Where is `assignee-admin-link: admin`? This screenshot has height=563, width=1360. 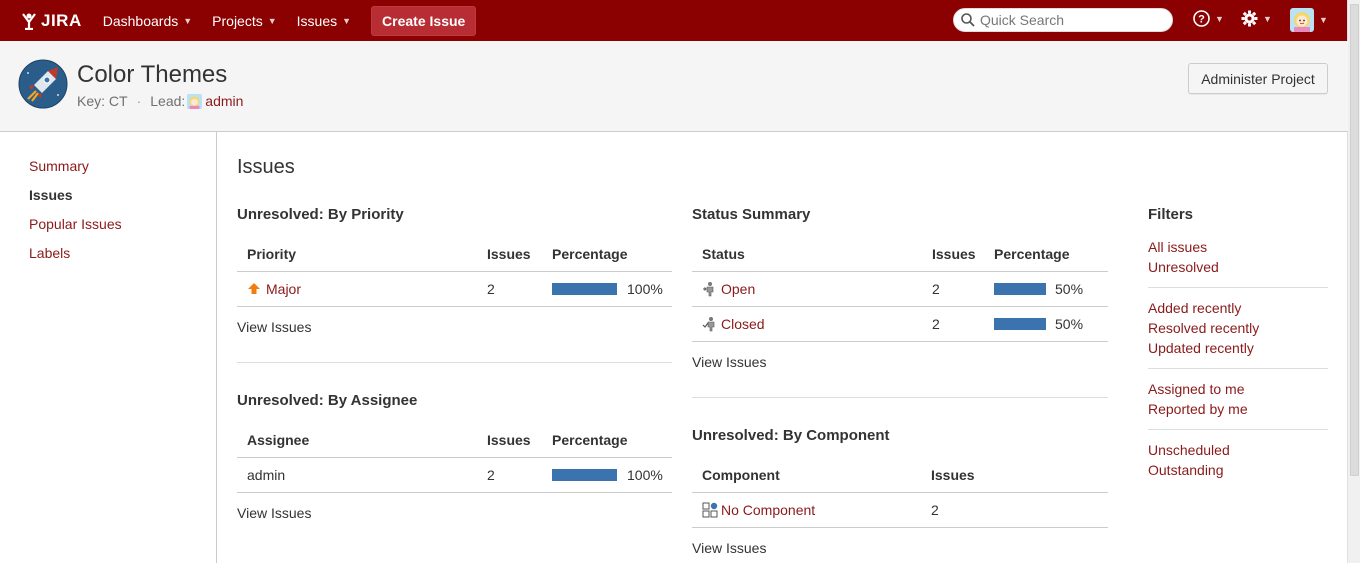
assignee-admin-link: admin is located at coordinates (266, 475).